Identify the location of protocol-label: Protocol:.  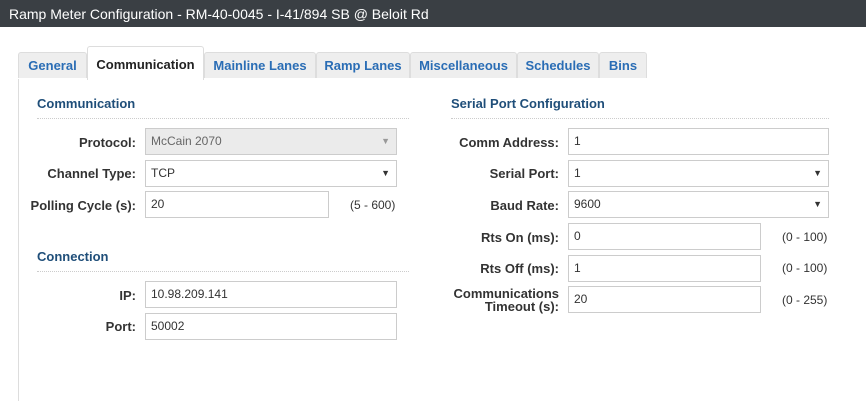
(107, 142).